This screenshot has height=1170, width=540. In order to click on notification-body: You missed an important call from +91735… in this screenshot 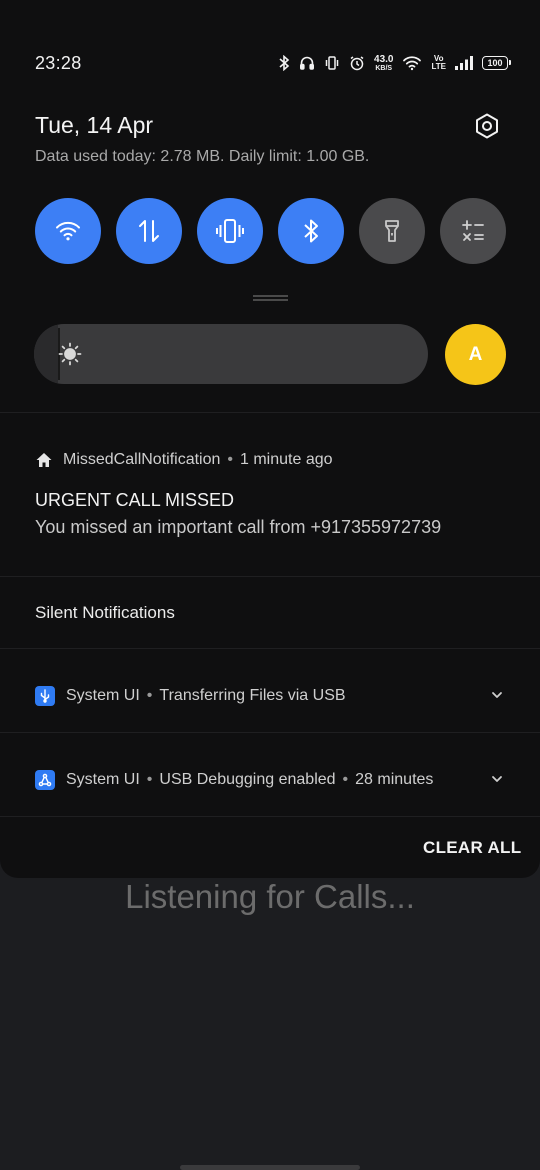, I will do `click(238, 527)`.